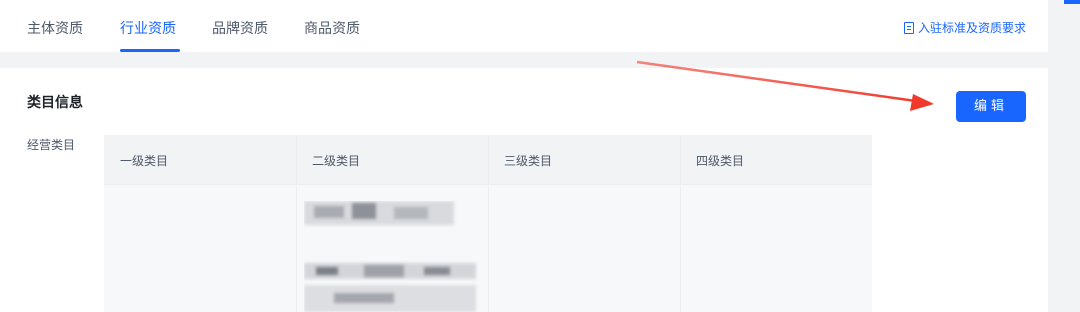 The image size is (1080, 312). I want to click on redacted-category-cell, so click(392, 256).